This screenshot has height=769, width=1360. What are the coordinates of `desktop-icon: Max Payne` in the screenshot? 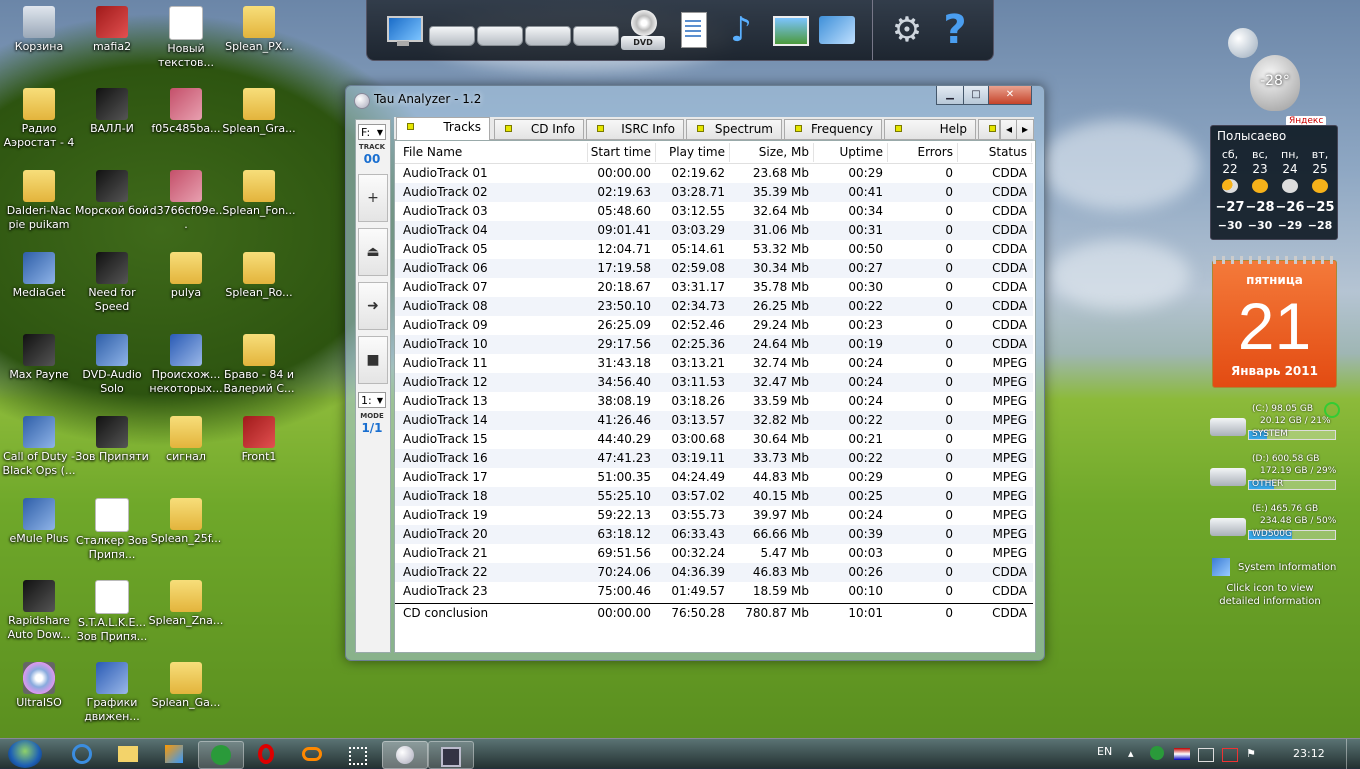 It's located at (39, 369).